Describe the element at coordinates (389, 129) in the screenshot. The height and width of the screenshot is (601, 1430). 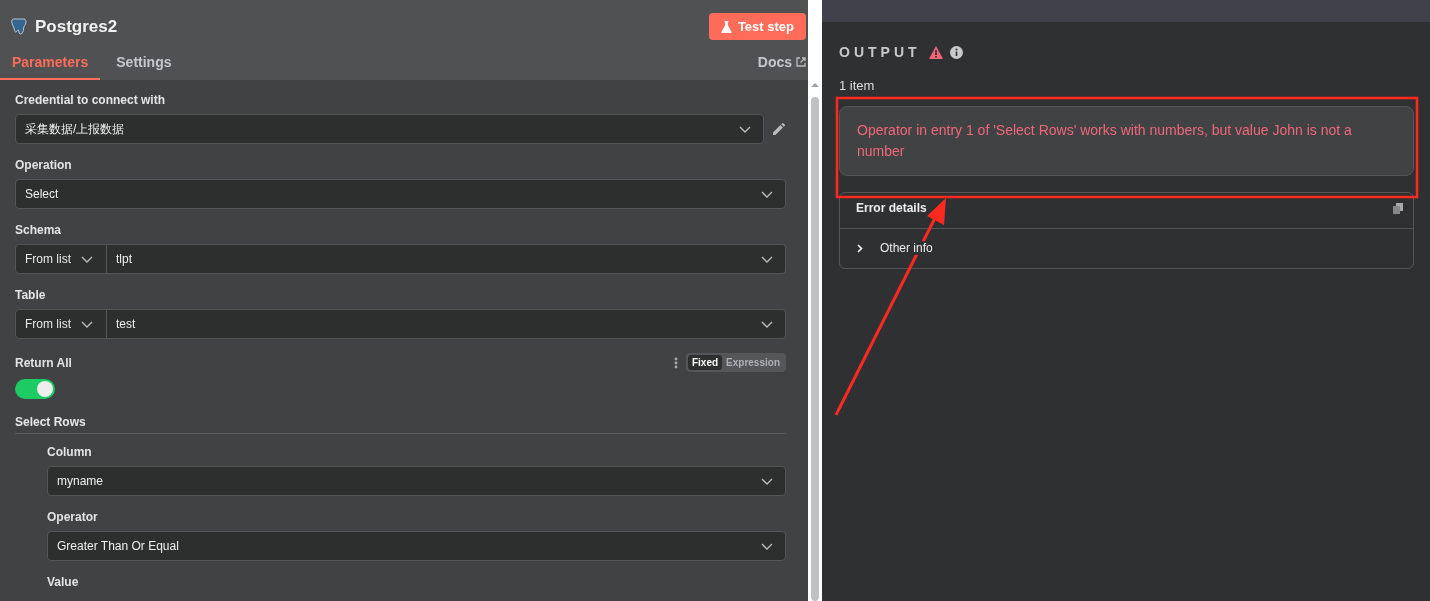
I see `credential-select: 采集数据/上报数据` at that location.